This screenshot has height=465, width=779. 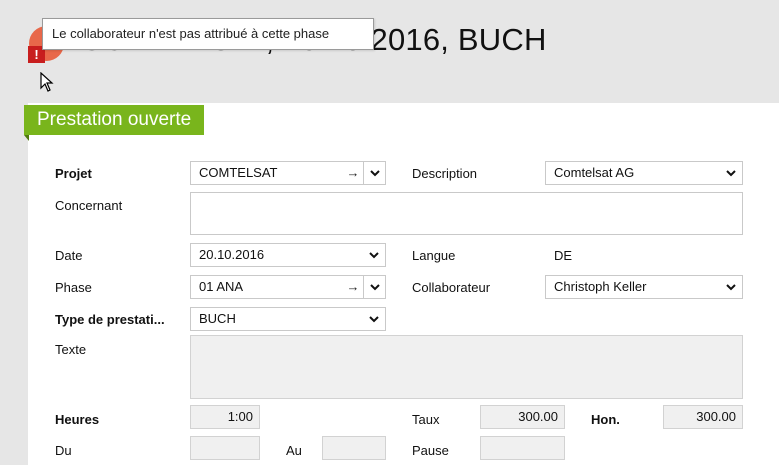 What do you see at coordinates (434, 255) in the screenshot?
I see `langue-label: Langue` at bounding box center [434, 255].